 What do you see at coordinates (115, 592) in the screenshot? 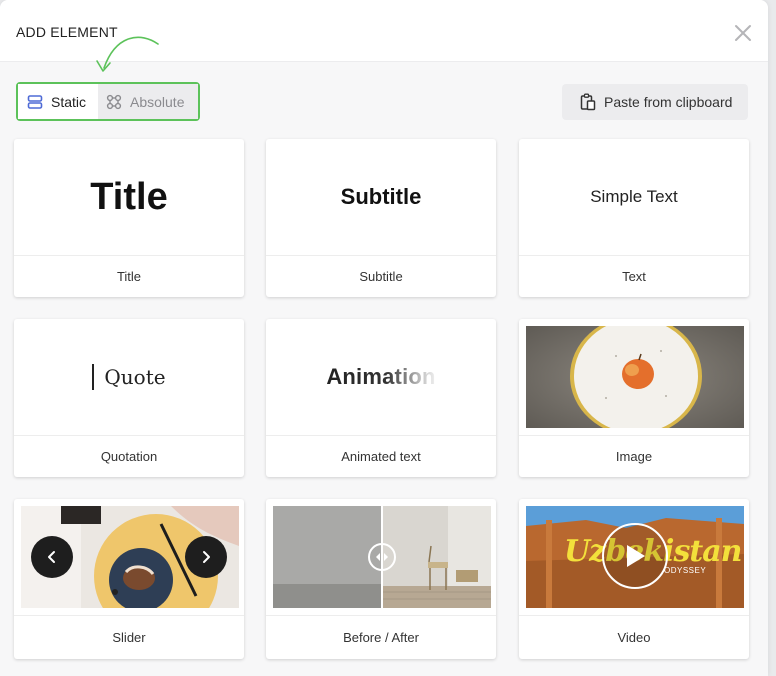
I see `slider-dot-active` at bounding box center [115, 592].